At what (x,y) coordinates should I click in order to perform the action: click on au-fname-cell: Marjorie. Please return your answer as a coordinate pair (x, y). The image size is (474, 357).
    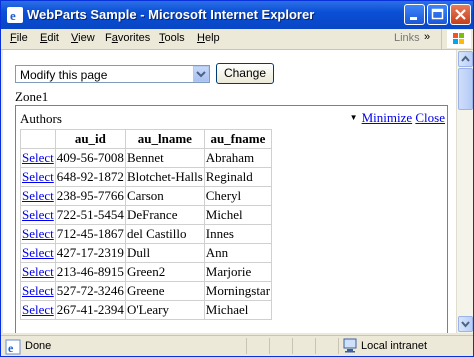
    Looking at the image, I should click on (238, 272).